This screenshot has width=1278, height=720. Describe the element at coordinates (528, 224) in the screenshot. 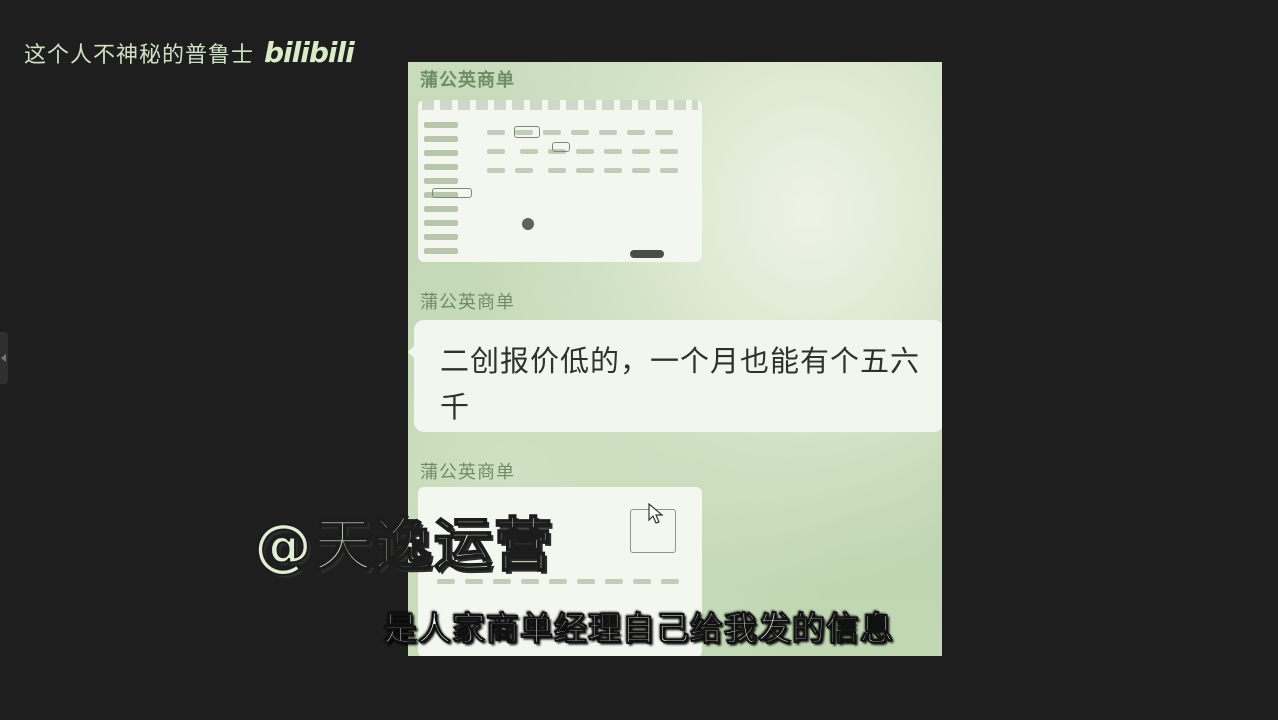

I see `avatar` at that location.